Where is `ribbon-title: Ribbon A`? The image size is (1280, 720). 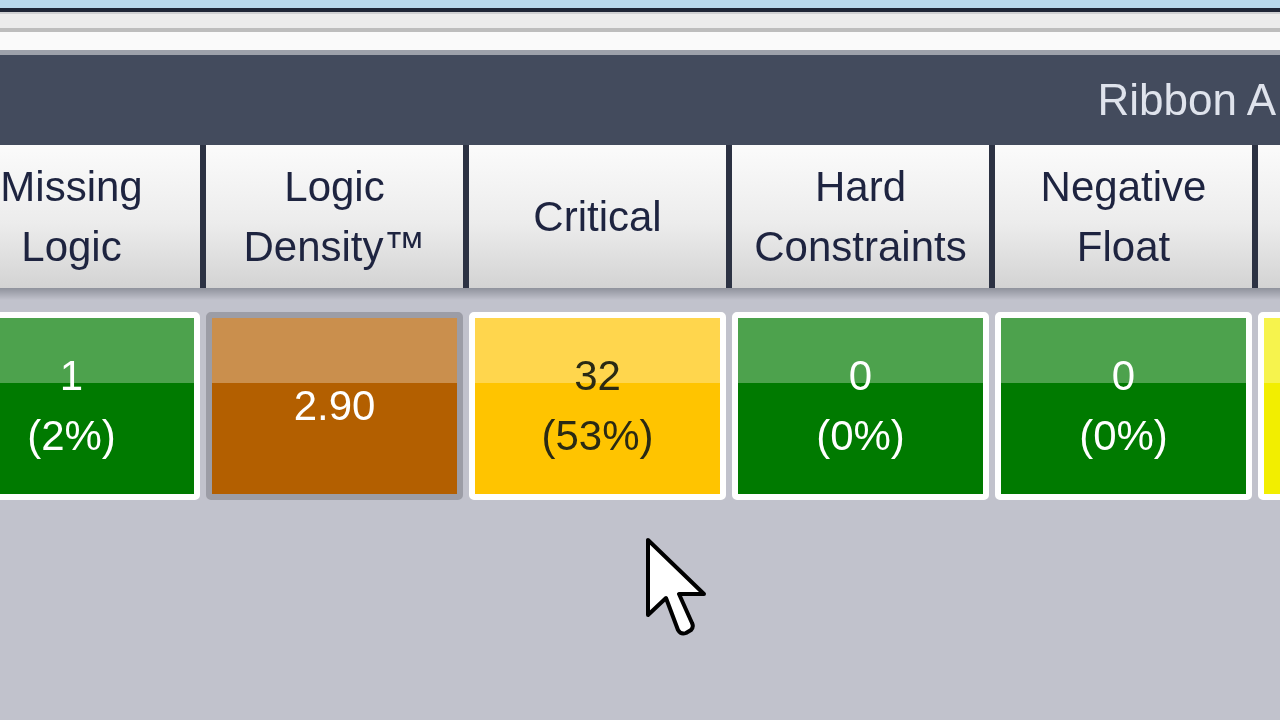
ribbon-title: Ribbon A is located at coordinates (1186, 100).